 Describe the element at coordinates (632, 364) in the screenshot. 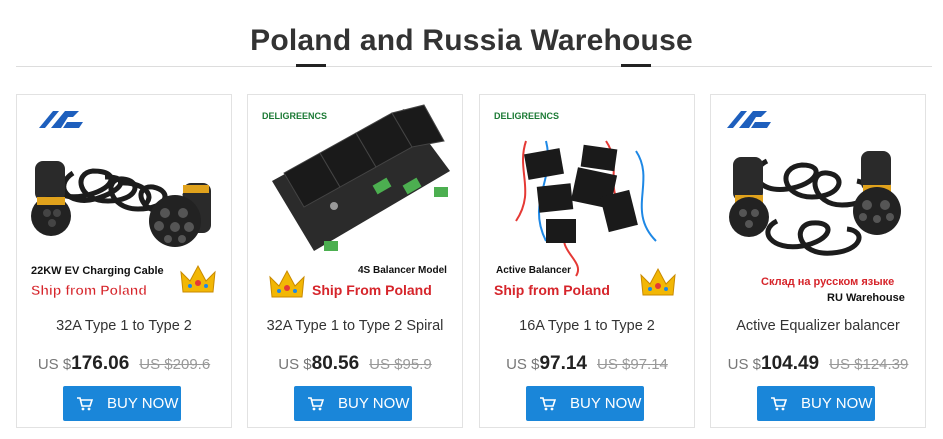

I see `original-price: US $97.14` at that location.